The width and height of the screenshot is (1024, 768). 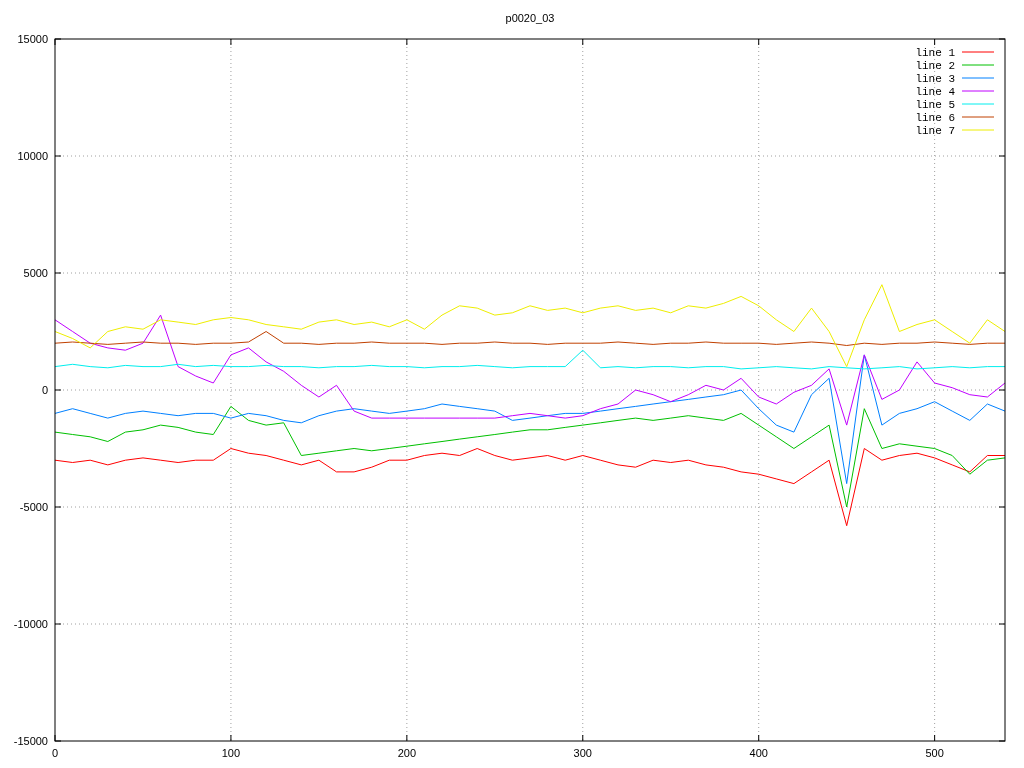 I want to click on legend-label: line 2, so click(x=935, y=66).